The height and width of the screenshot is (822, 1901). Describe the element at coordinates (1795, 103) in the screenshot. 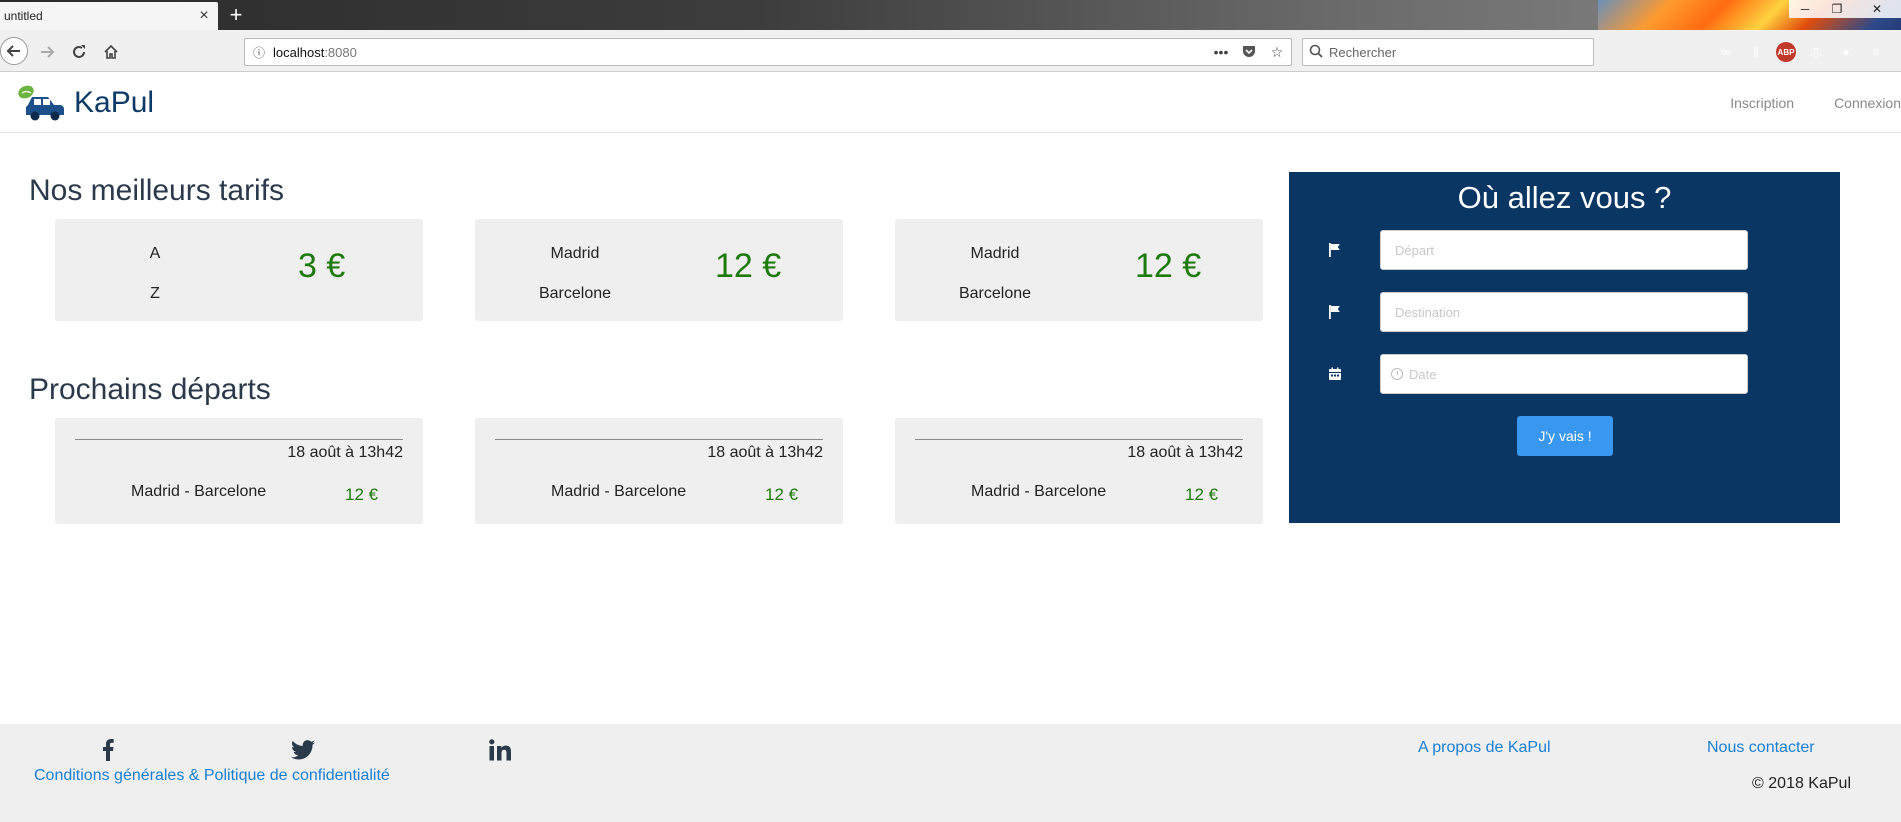

I see `nav-links: Inscription Connexion` at that location.